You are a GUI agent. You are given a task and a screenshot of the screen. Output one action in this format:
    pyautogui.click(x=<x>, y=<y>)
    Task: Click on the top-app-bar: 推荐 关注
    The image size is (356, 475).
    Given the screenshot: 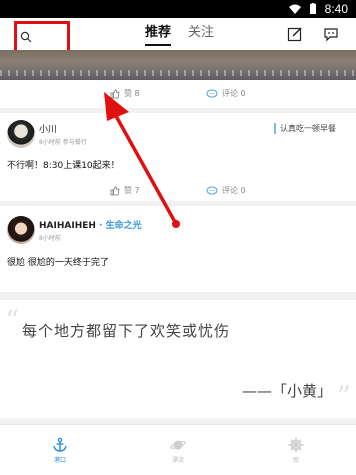 What is the action you would take?
    pyautogui.click(x=178, y=35)
    